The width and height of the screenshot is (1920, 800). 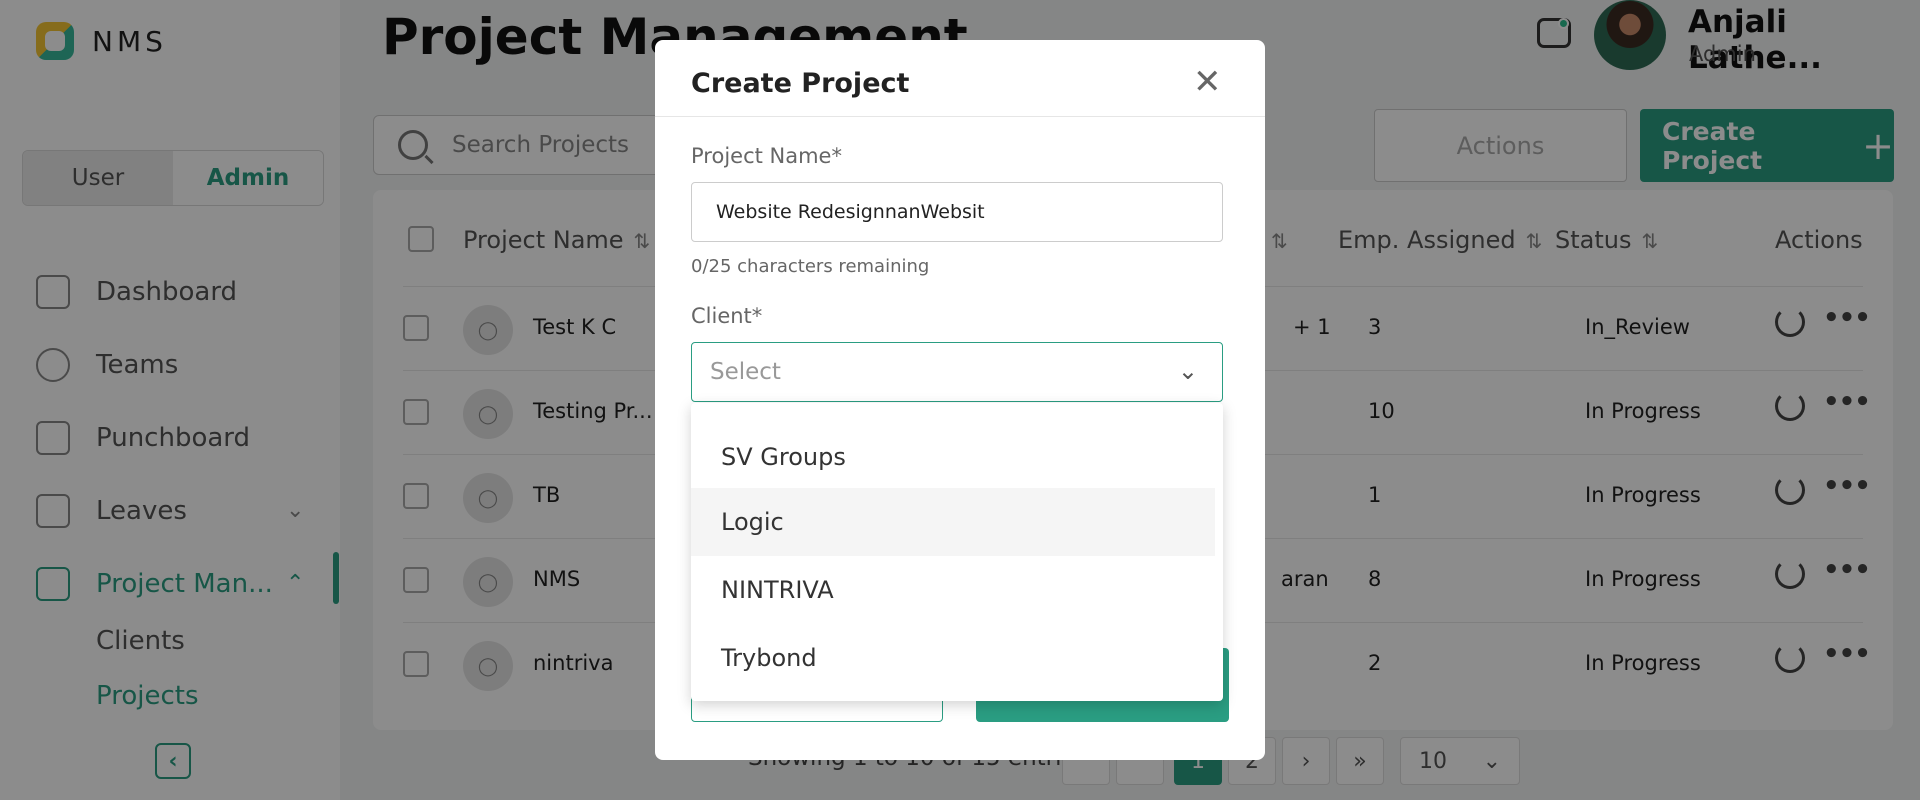 I want to click on project-name-field: Website RedesignnanWebsit, so click(x=957, y=212).